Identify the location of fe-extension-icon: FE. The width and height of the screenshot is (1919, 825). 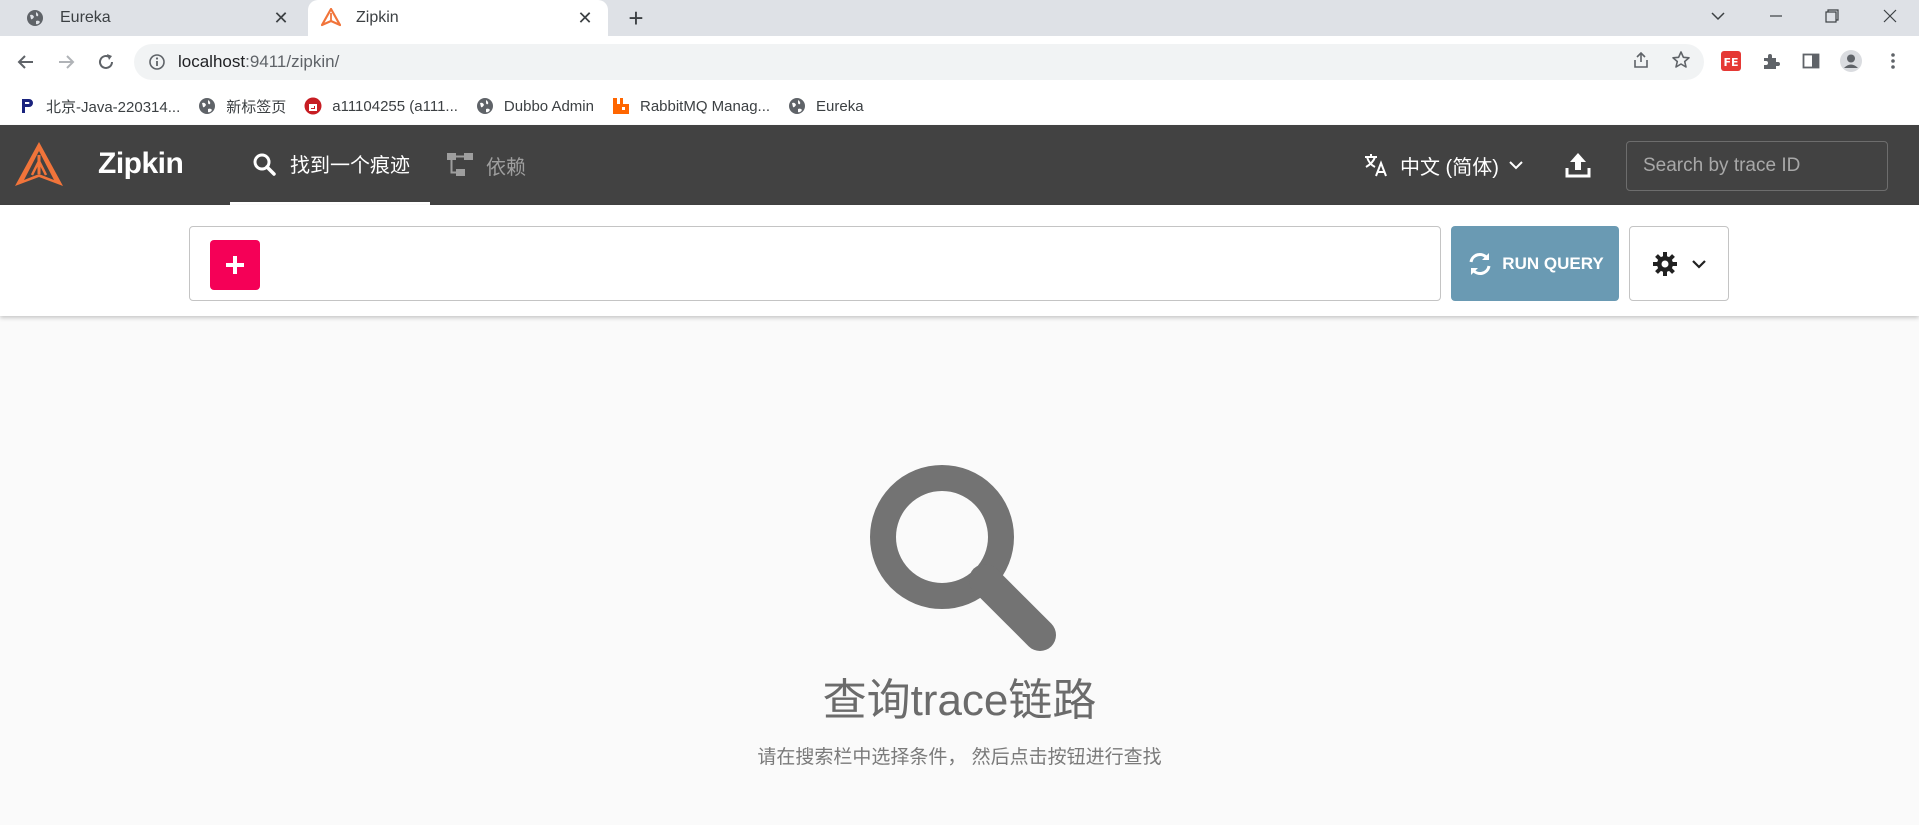
(1731, 61).